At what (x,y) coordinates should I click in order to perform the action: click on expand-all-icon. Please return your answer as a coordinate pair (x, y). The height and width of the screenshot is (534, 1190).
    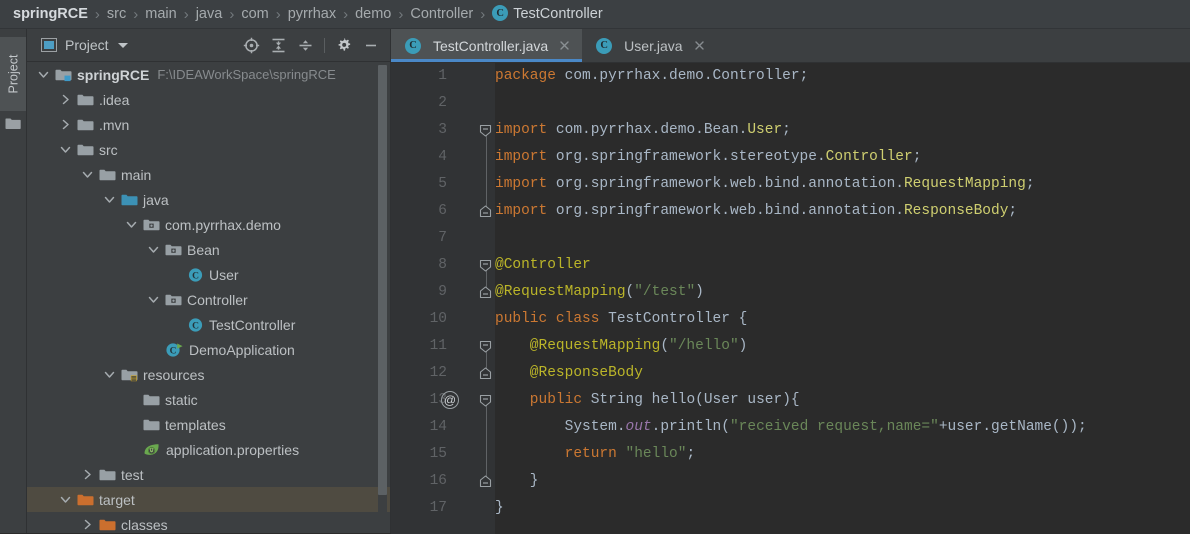
    Looking at the image, I should click on (278, 45).